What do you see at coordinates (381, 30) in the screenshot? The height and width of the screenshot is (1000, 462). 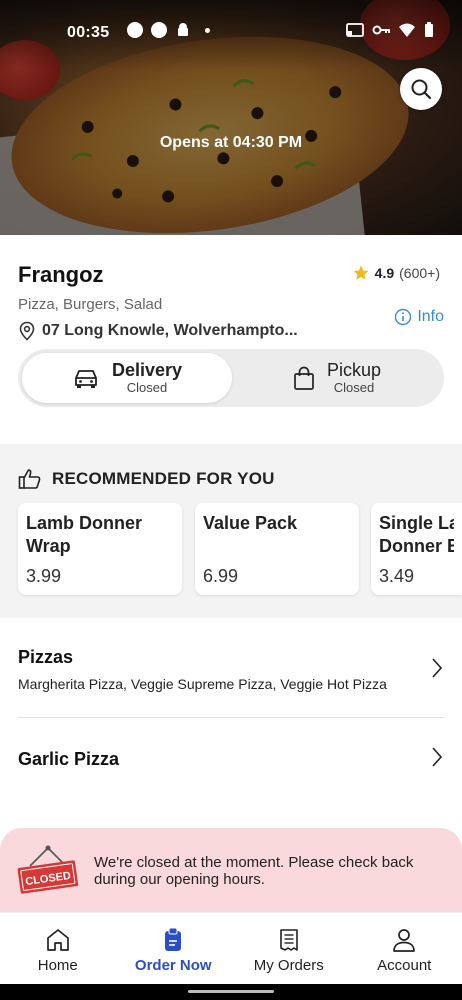 I see `vpn-key-icon` at bounding box center [381, 30].